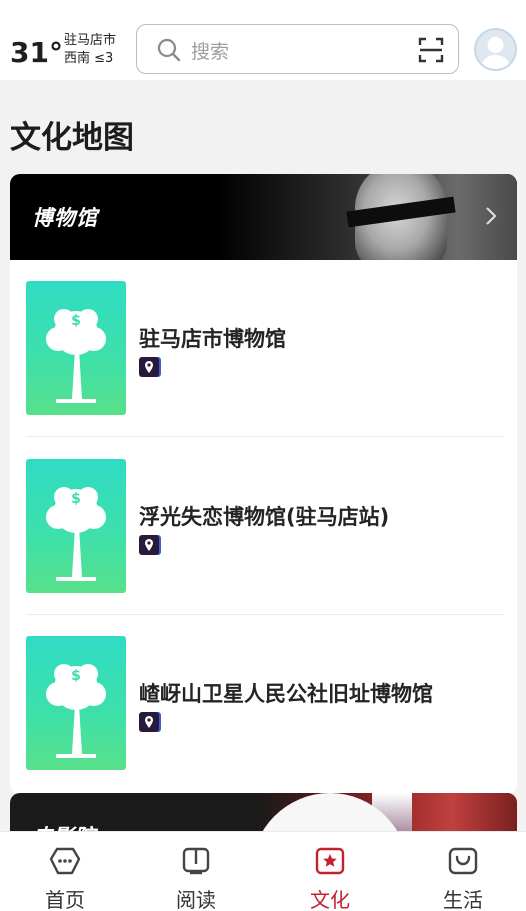  Describe the element at coordinates (65, 899) in the screenshot. I see `tab-label: 首页` at that location.